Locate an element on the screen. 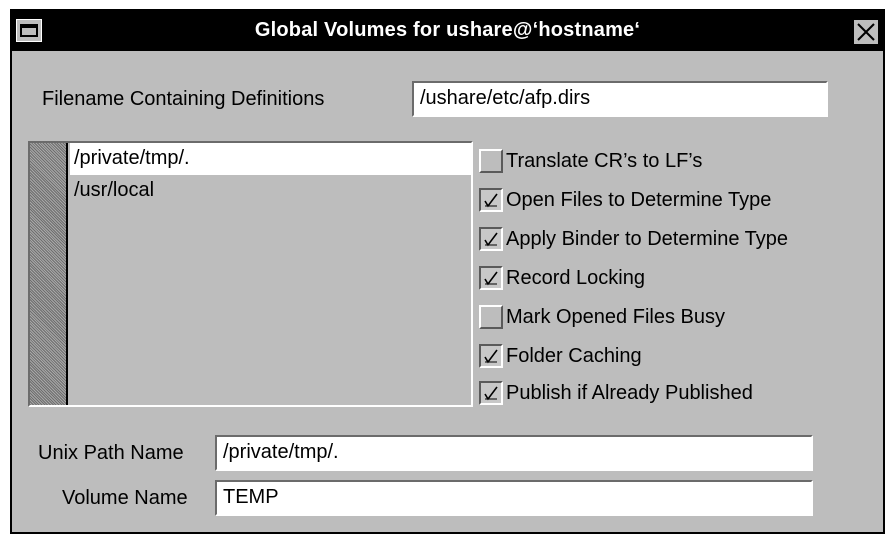  option-label: Publish if Already Published is located at coordinates (629, 392).